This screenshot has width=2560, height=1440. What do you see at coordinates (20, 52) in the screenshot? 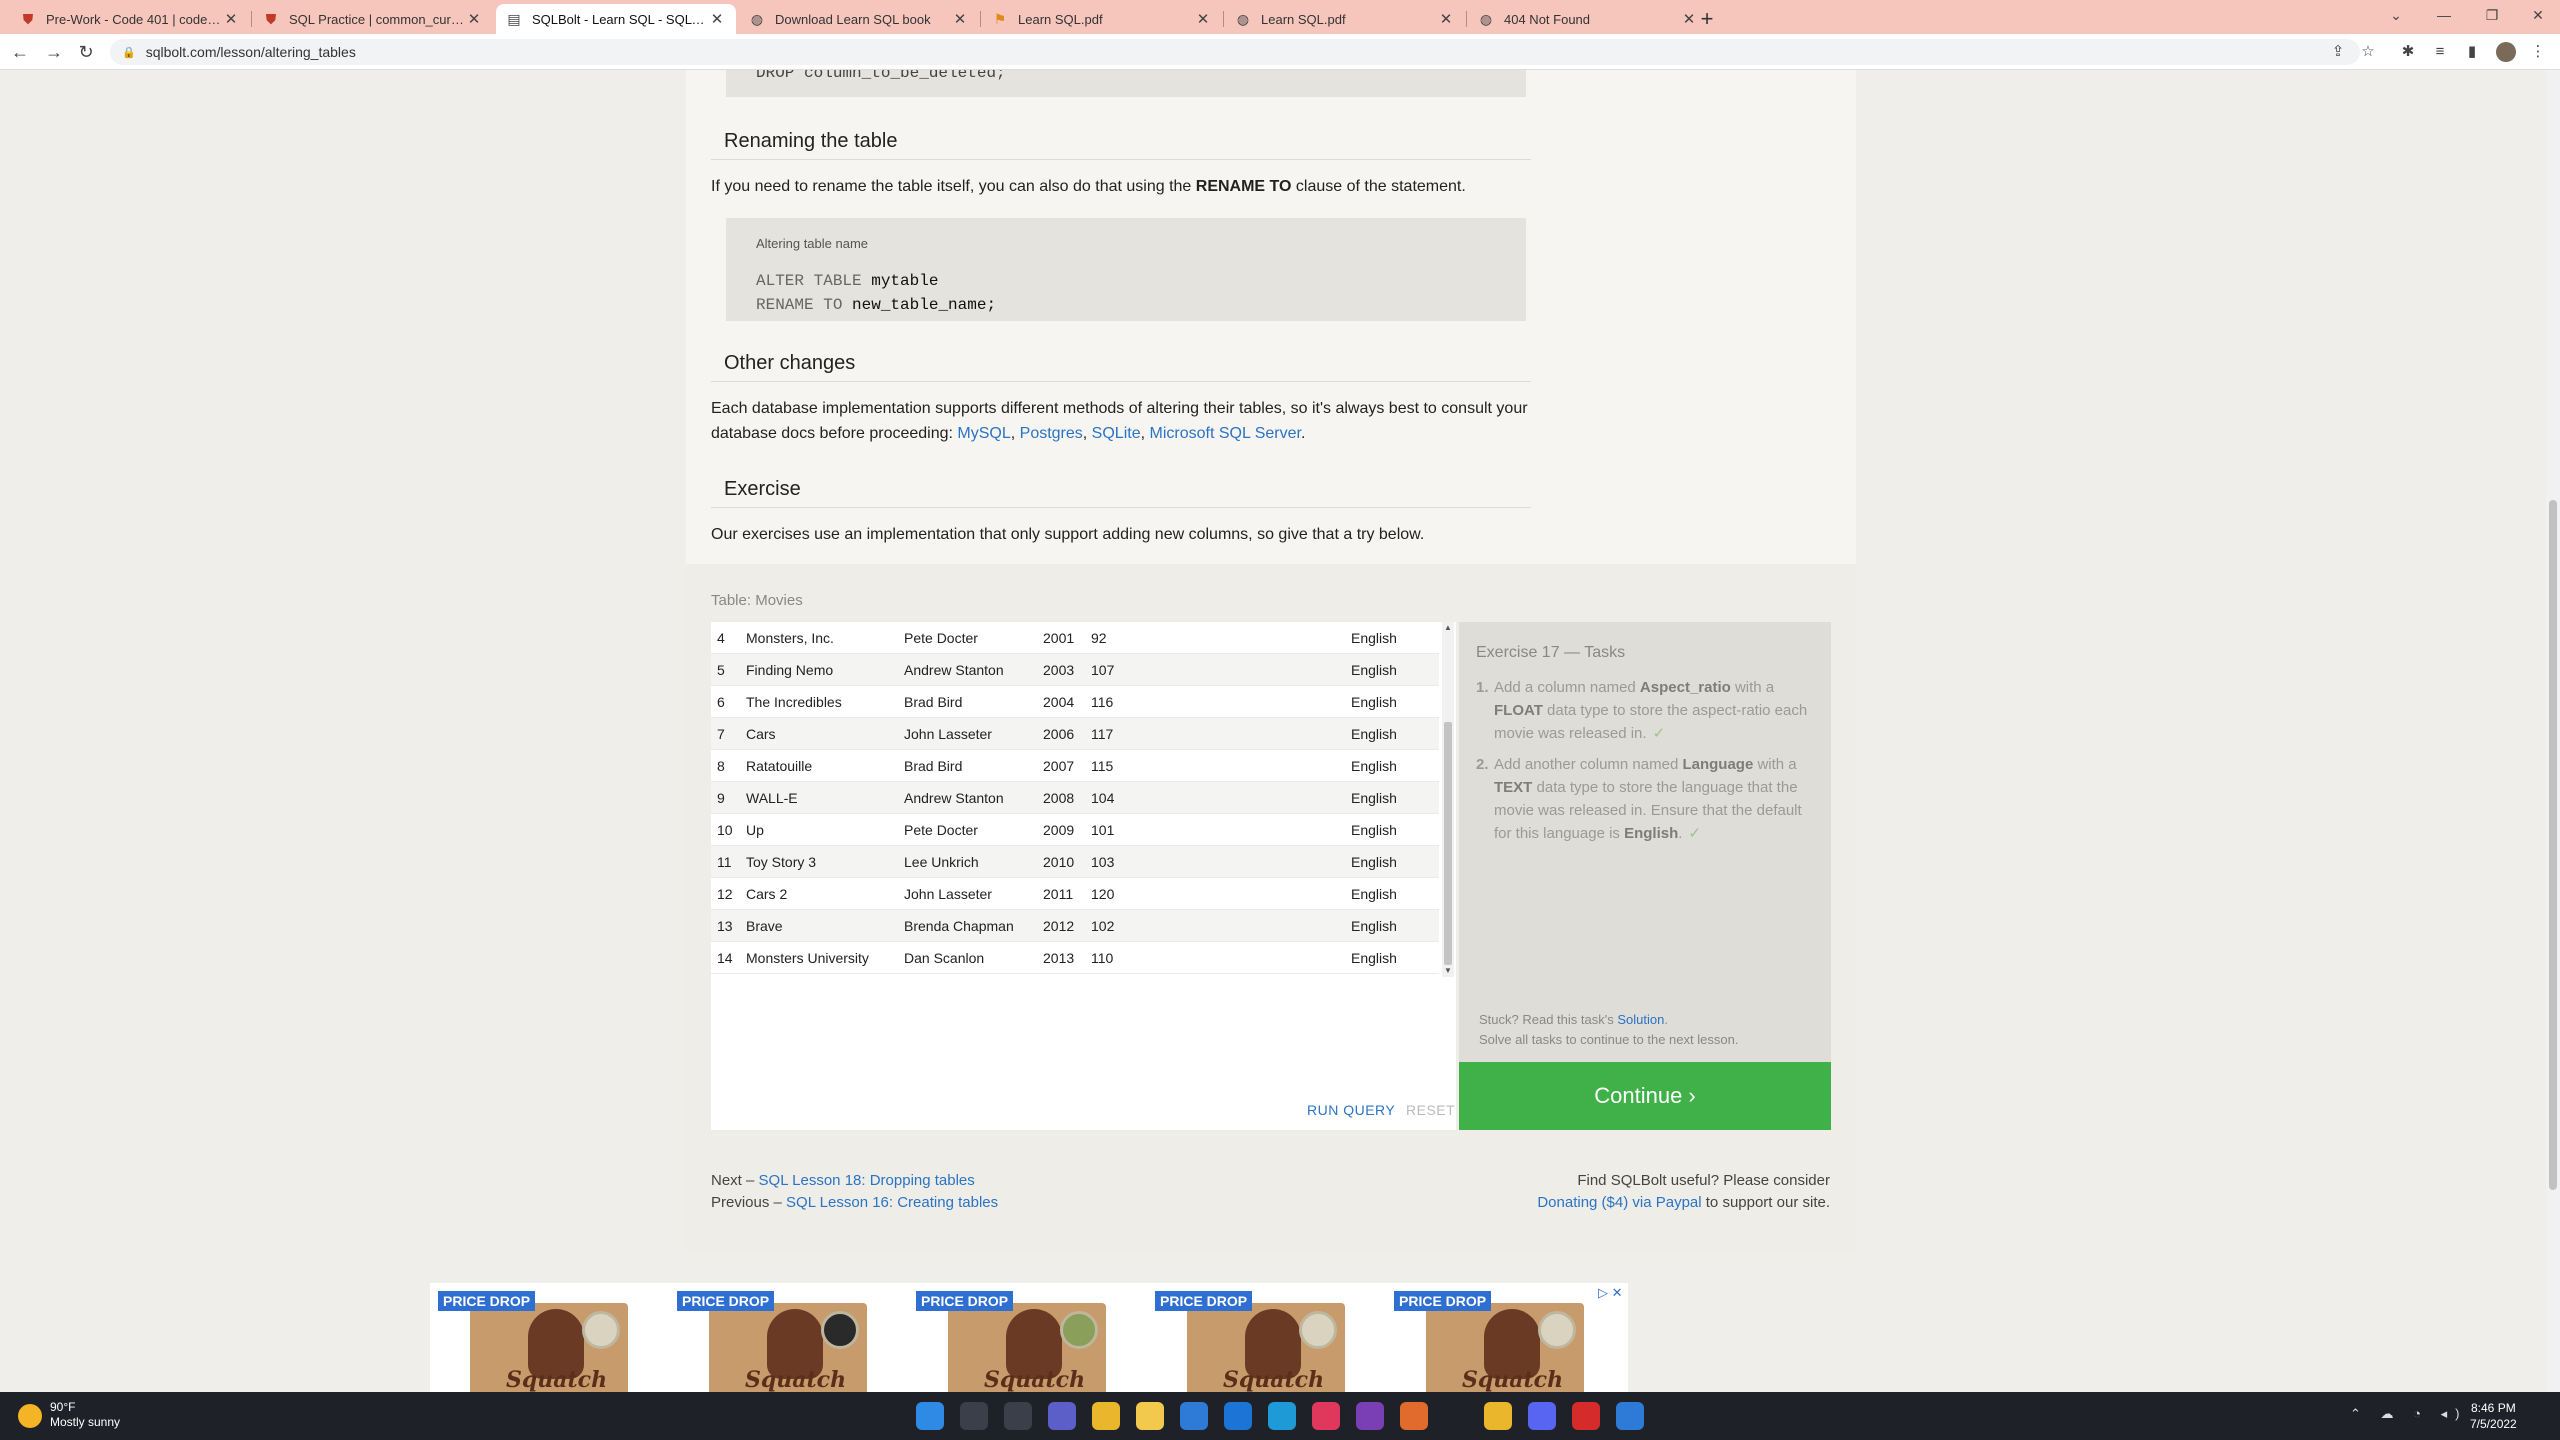
I see `back-icon: ←` at bounding box center [20, 52].